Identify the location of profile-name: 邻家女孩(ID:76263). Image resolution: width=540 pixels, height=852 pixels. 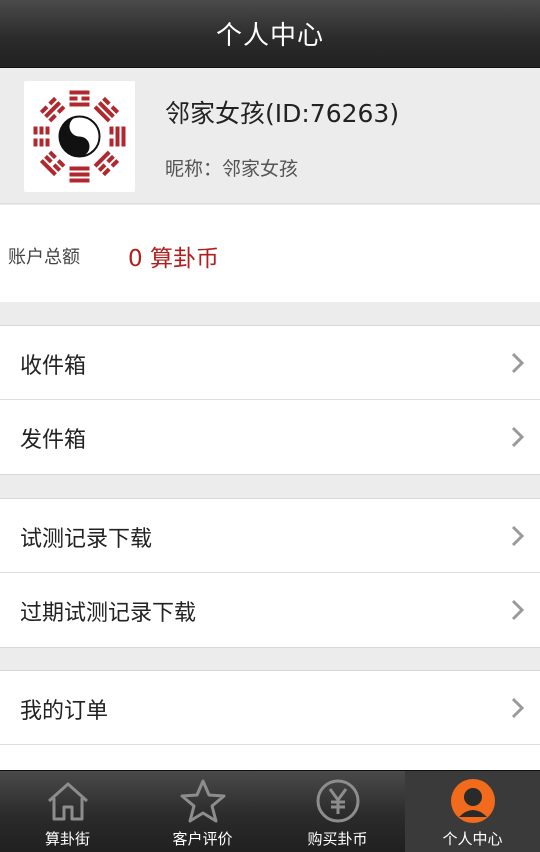
(282, 113).